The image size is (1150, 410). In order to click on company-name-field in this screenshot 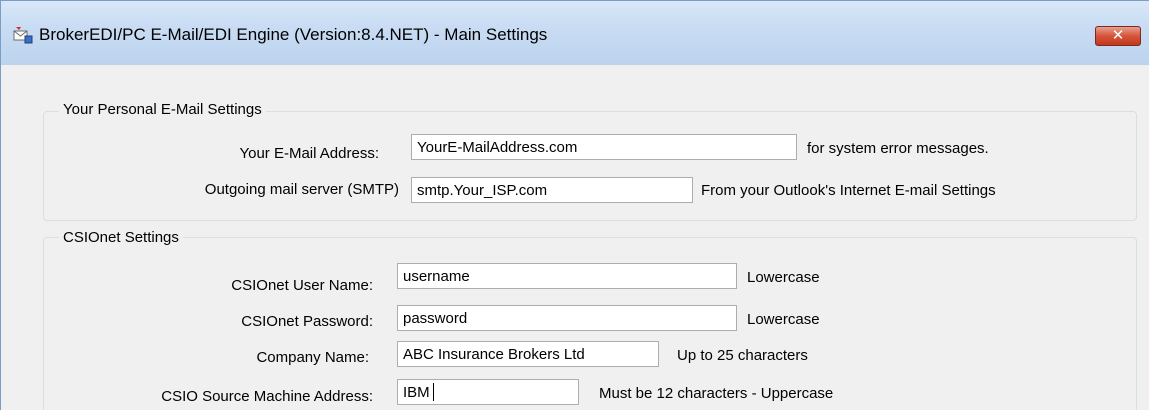, I will do `click(528, 354)`.